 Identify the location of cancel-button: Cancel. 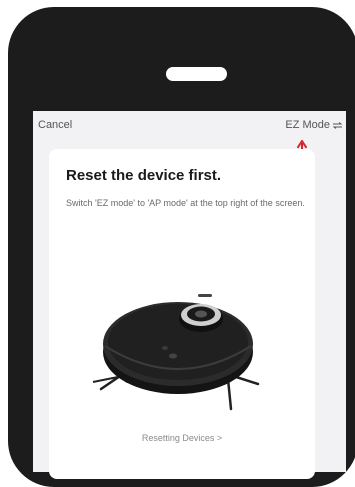
(55, 125).